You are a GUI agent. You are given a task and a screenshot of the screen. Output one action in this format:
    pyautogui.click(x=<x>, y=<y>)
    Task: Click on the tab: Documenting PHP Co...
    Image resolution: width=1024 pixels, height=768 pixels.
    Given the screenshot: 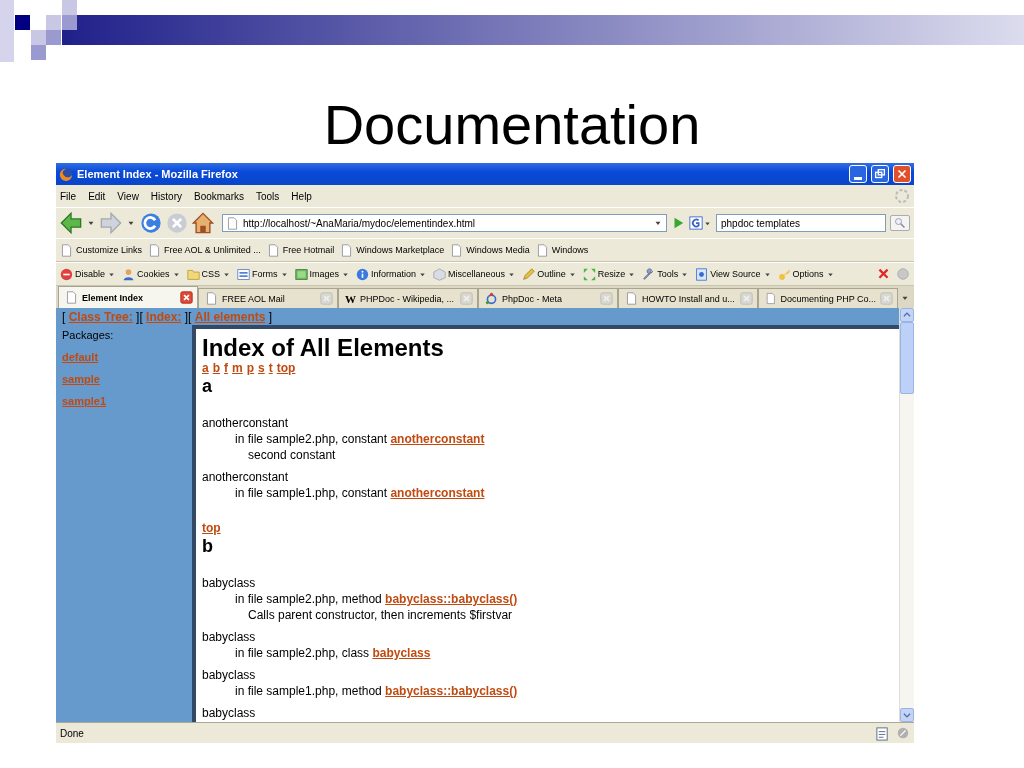 What is the action you would take?
    pyautogui.click(x=828, y=298)
    